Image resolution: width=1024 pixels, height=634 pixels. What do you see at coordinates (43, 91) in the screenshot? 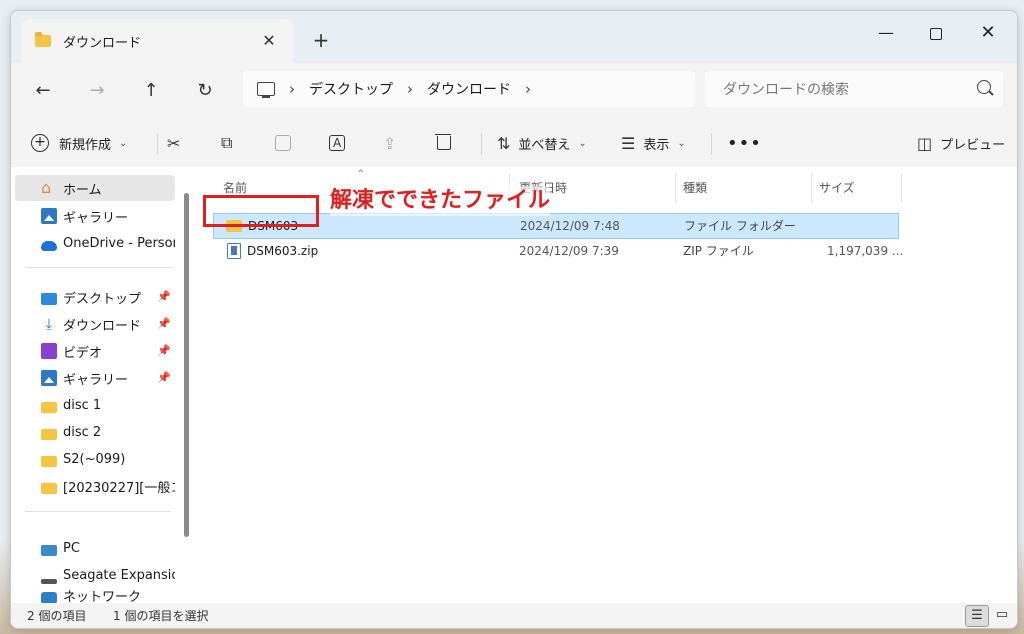
I see `back-button: ←` at bounding box center [43, 91].